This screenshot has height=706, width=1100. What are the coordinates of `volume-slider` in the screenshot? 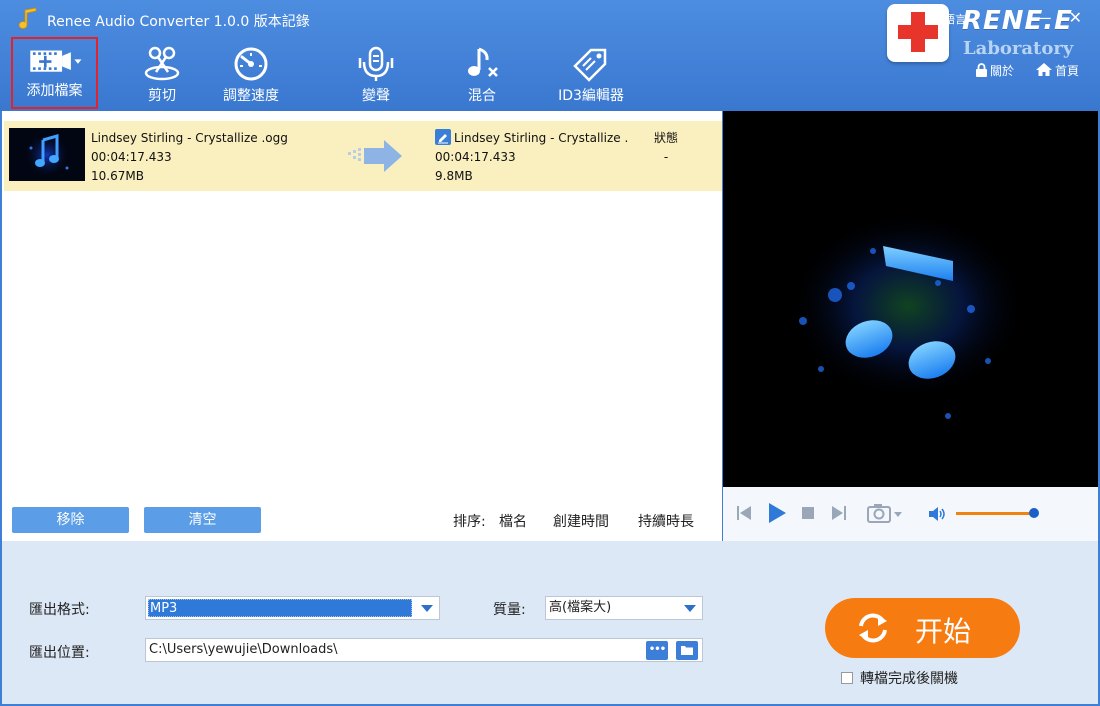 It's located at (995, 513).